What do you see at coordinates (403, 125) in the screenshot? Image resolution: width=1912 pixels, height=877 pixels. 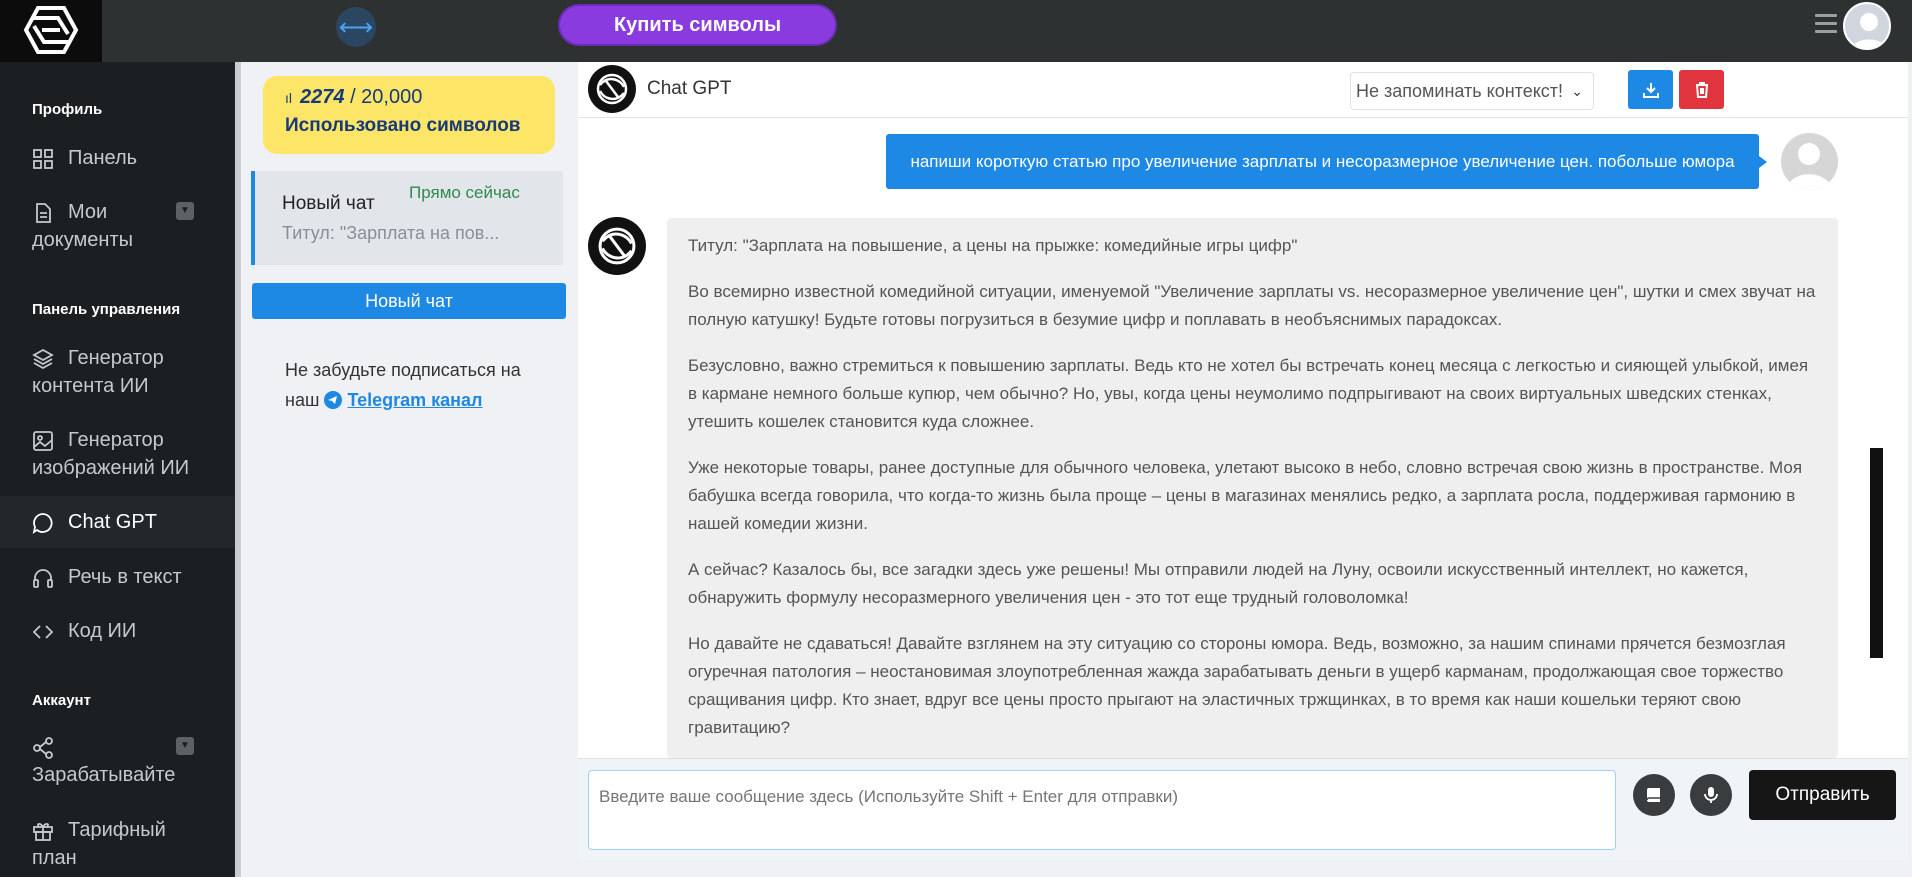 I see `usage-label: Использовано символов` at bounding box center [403, 125].